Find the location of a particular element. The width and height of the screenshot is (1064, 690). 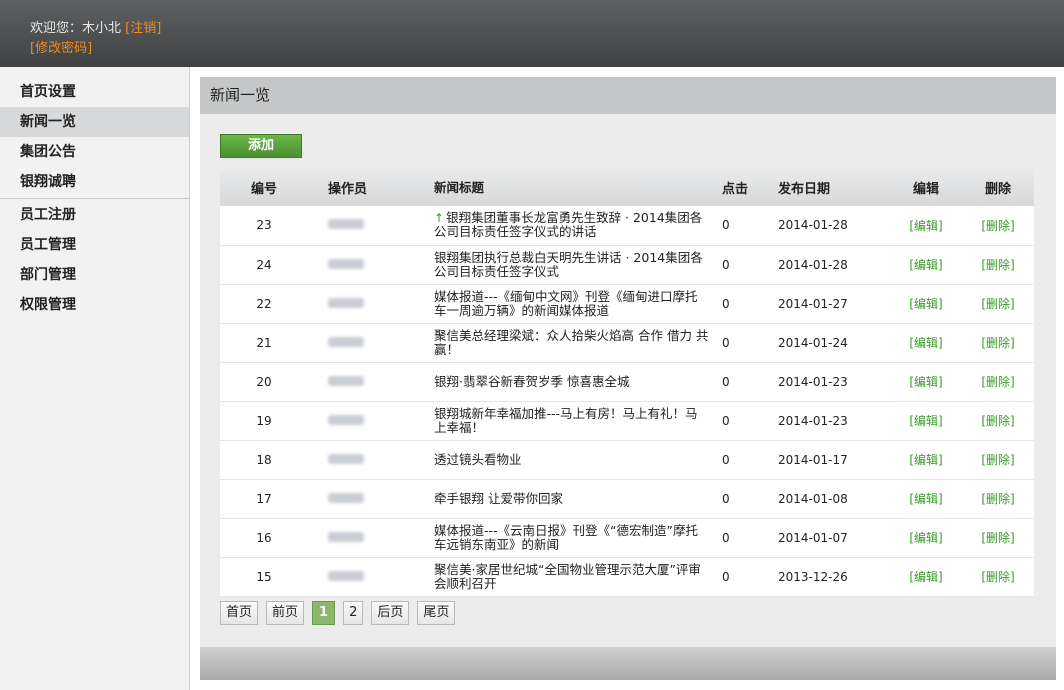

row-title-cell: 银翔集团执行总裁白天明先生讲话 · 2014集团各公司目标责任签字仪式 is located at coordinates (576, 265).